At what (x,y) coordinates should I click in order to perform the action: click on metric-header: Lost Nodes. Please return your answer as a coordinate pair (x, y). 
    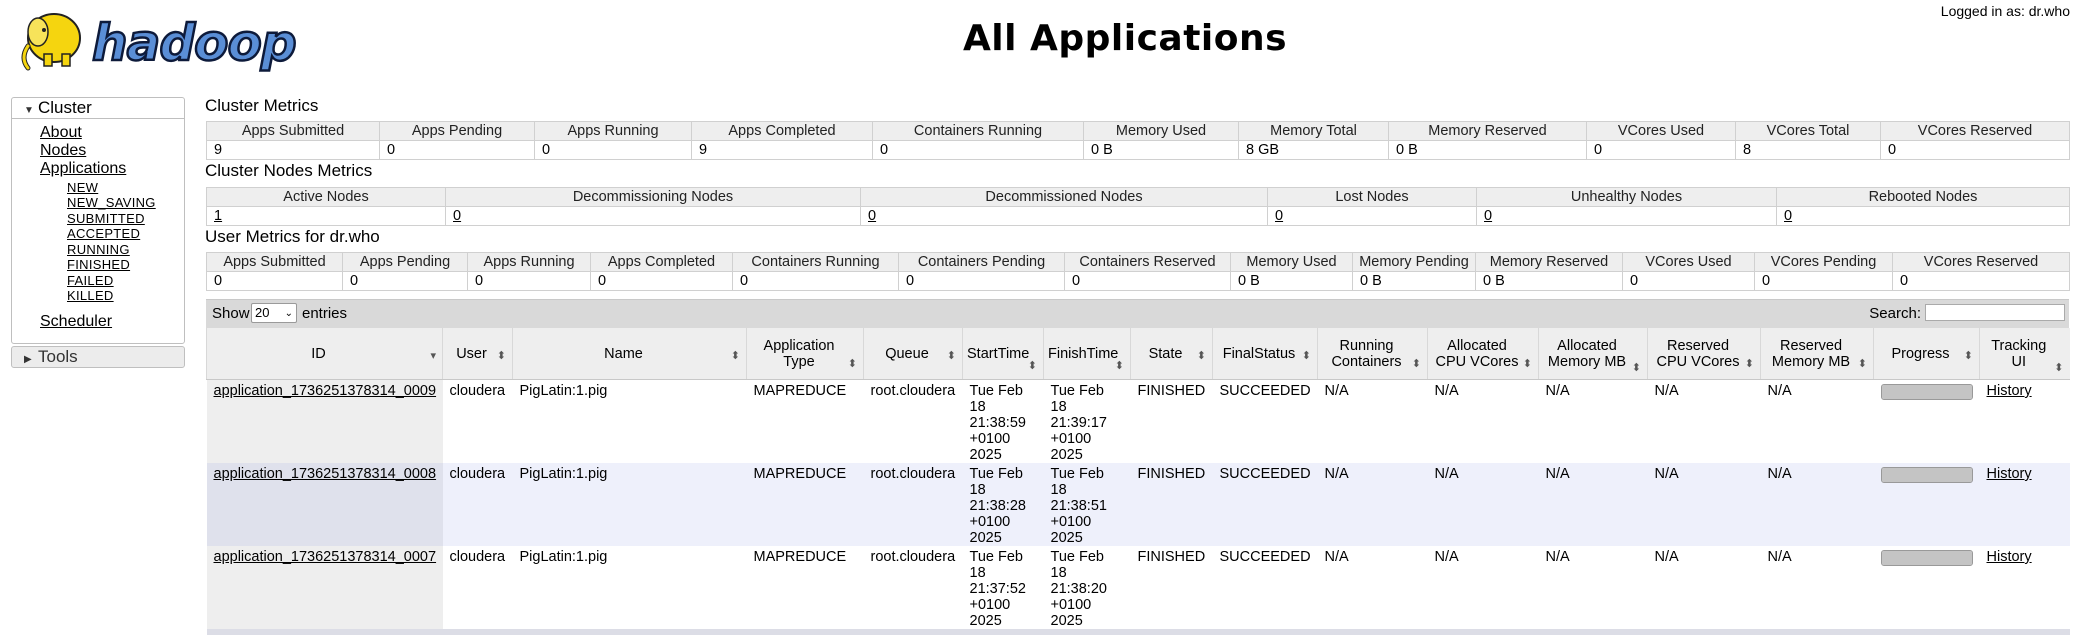
    Looking at the image, I should click on (1372, 197).